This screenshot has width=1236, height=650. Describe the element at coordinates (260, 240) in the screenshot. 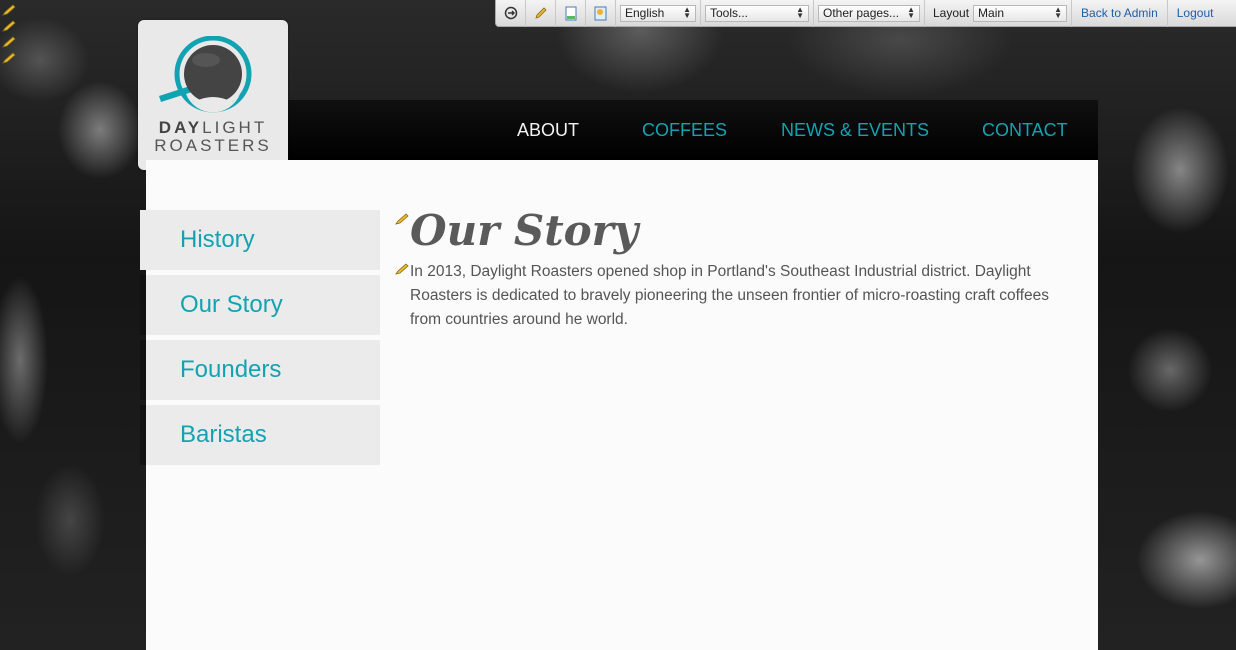

I see `sidebar-item-history: History` at that location.